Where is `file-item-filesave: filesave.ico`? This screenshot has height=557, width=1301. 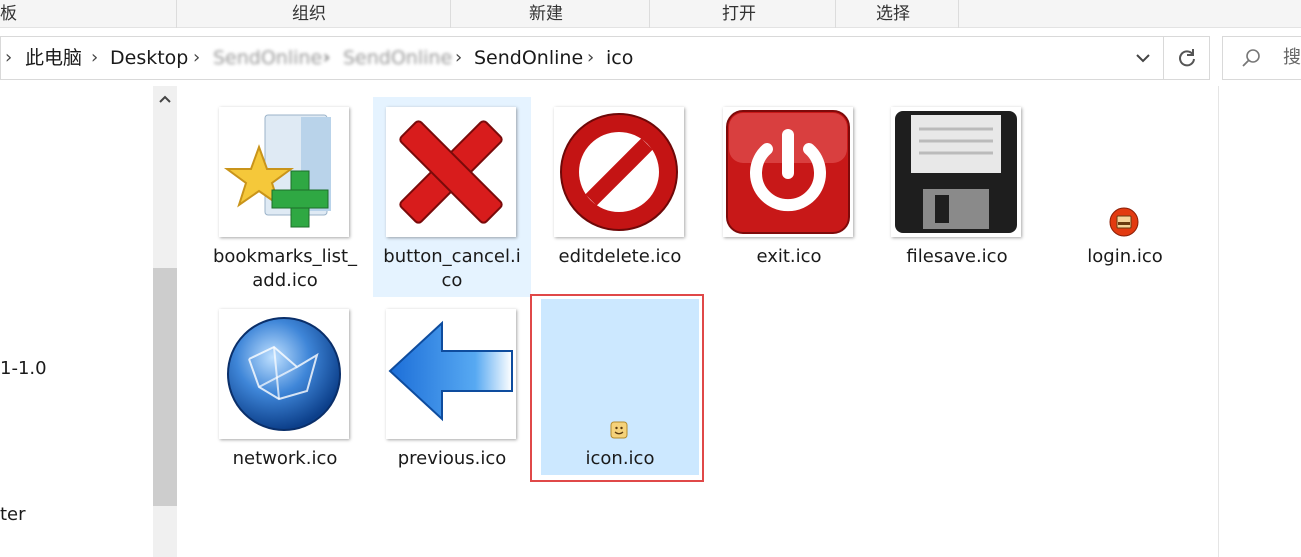 file-item-filesave: filesave.ico is located at coordinates (957, 197).